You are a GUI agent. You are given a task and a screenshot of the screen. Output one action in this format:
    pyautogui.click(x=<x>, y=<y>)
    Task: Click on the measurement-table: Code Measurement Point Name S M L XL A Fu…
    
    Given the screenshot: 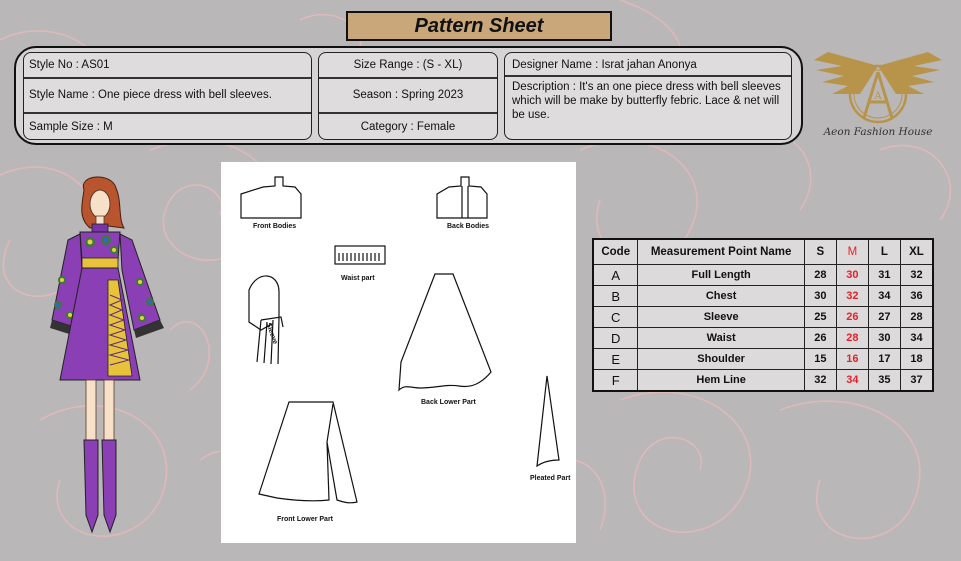 What is the action you would take?
    pyautogui.click(x=763, y=315)
    